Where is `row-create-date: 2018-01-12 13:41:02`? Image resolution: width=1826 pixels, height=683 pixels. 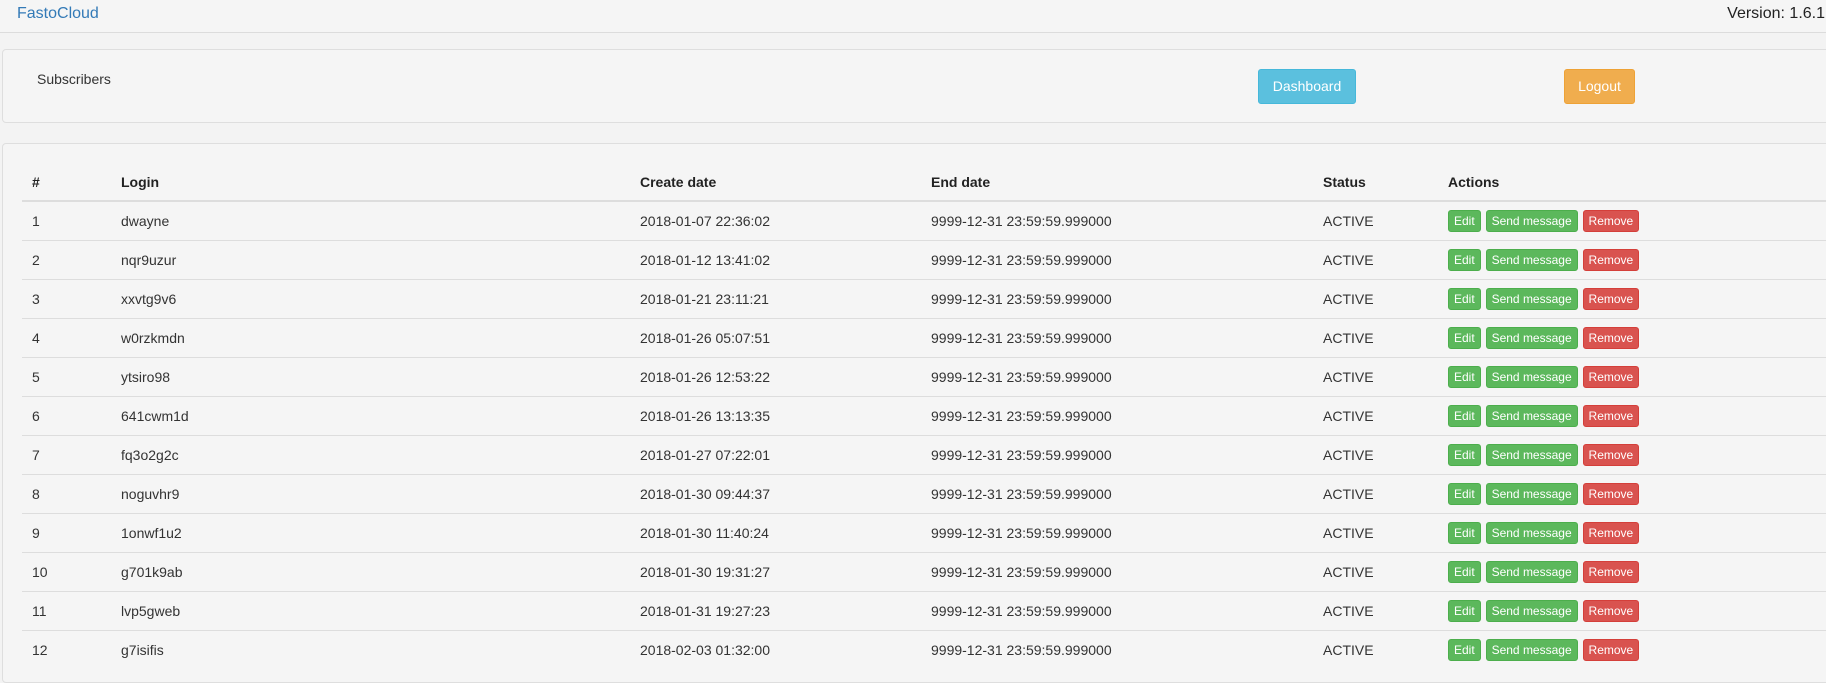
row-create-date: 2018-01-12 13:41:02 is located at coordinates (775, 259).